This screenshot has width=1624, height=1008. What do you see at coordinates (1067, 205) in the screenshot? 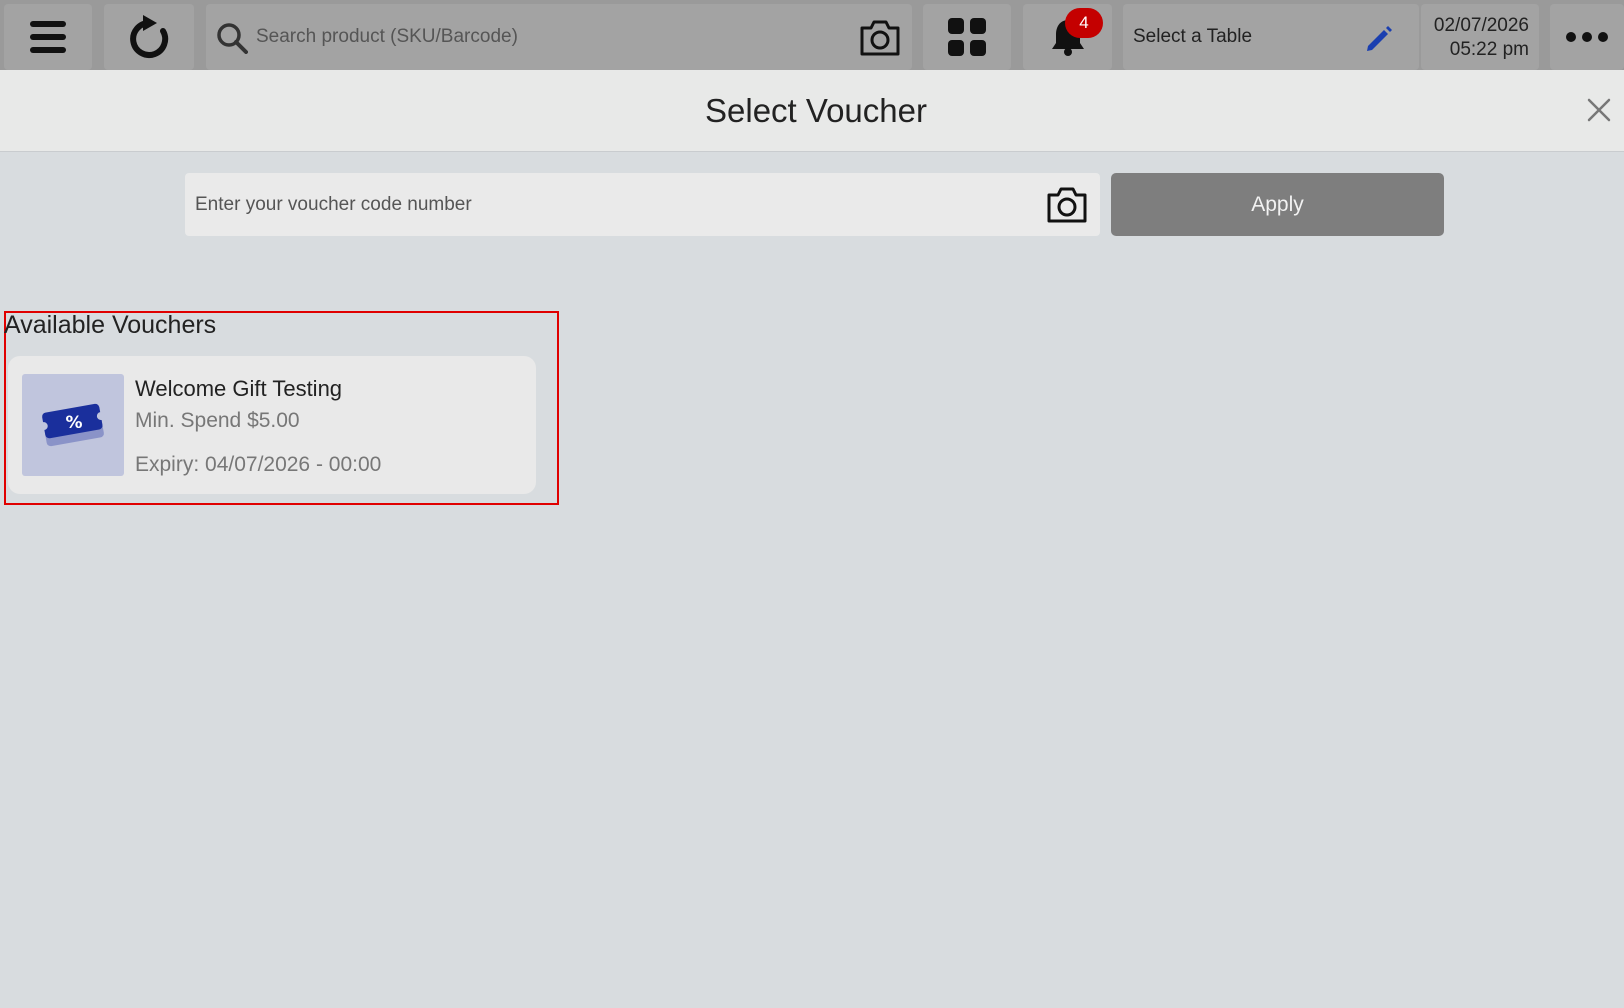
I see `voucher-camera-icon` at bounding box center [1067, 205].